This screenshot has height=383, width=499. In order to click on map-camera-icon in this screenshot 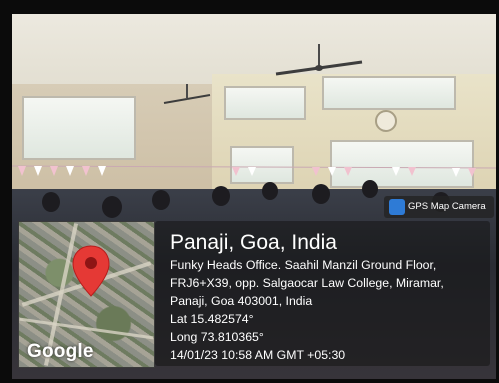, I will do `click(397, 207)`.